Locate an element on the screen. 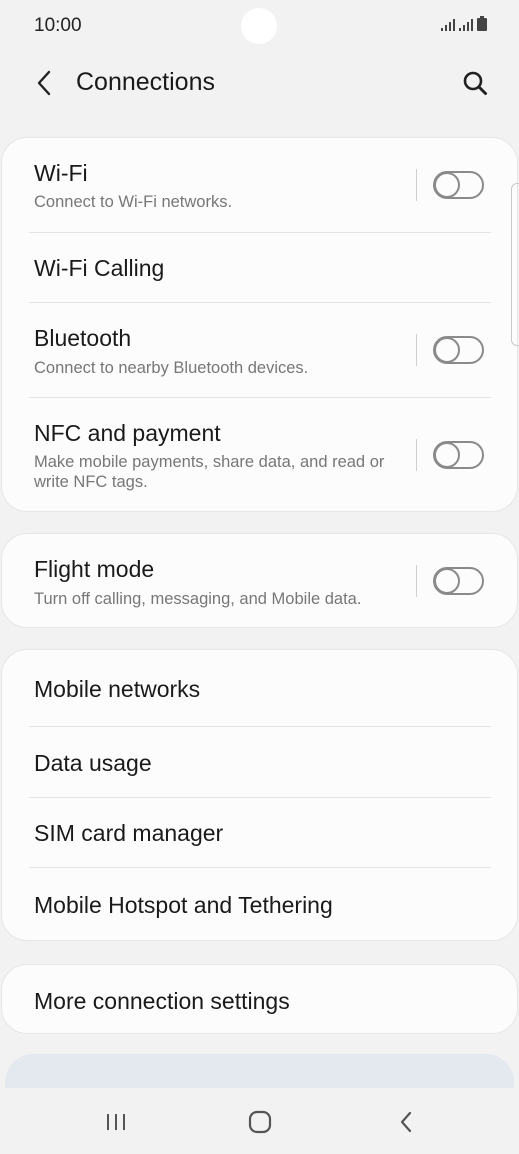 The width and height of the screenshot is (519, 1154). data-usage-item: Data usage is located at coordinates (259, 762).